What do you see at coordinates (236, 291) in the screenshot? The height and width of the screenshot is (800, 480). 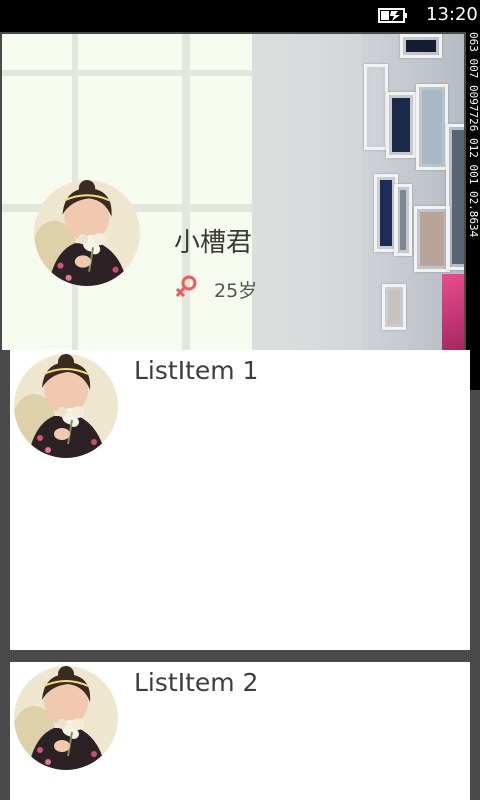 I see `user-age: 25岁` at bounding box center [236, 291].